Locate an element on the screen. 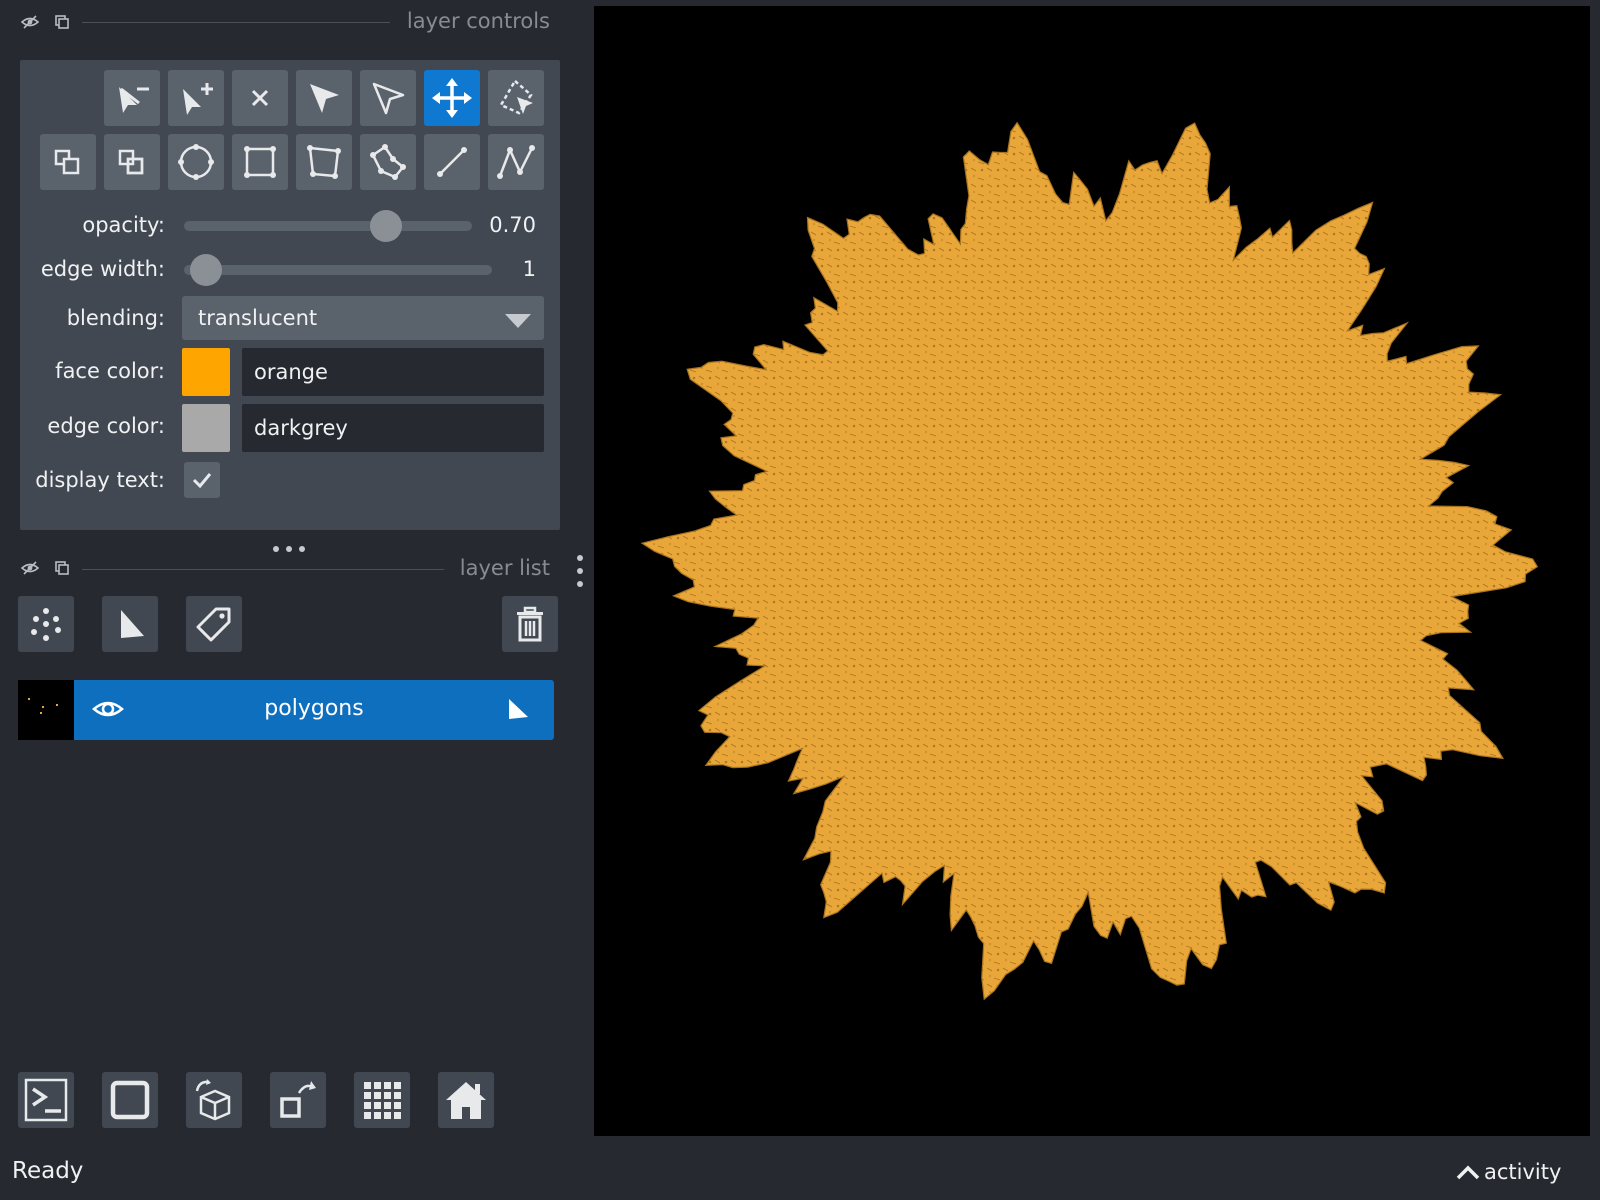 This screenshot has width=1600, height=1200. layer-thumbnail is located at coordinates (46, 710).